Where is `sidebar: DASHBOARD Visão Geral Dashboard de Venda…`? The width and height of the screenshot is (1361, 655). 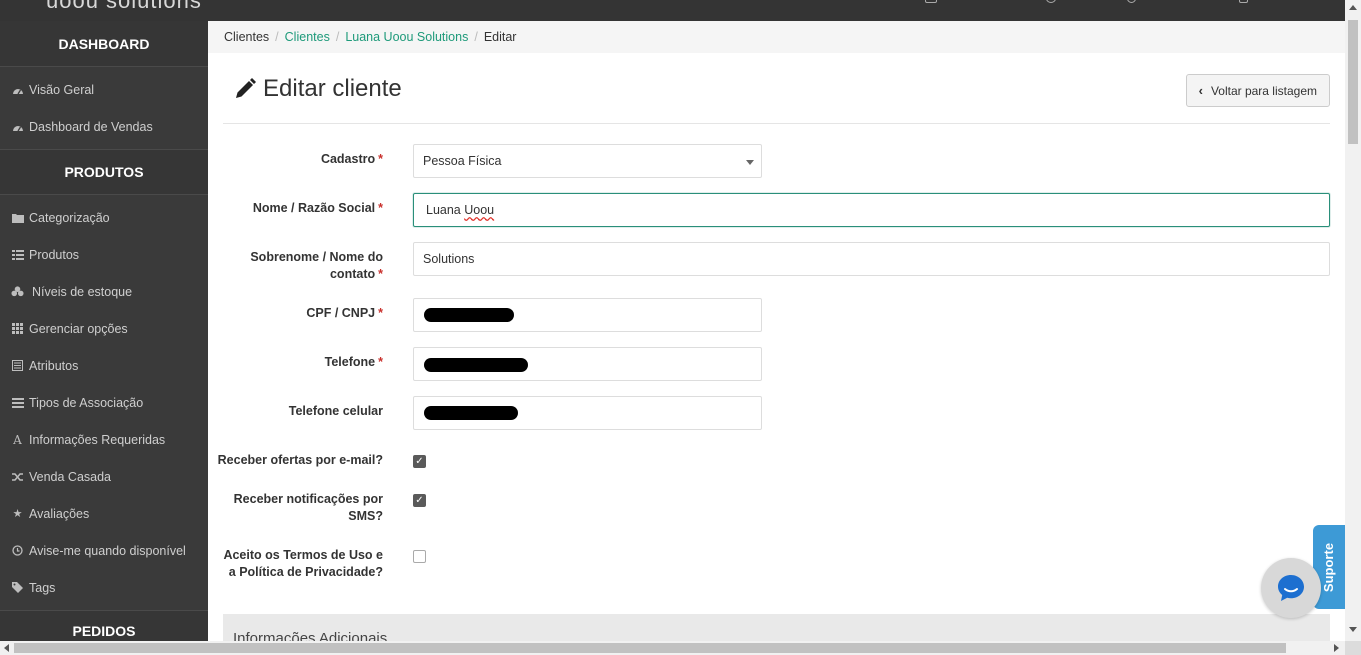
sidebar: DASHBOARD Visão Geral Dashboard de Venda… is located at coordinates (104, 331).